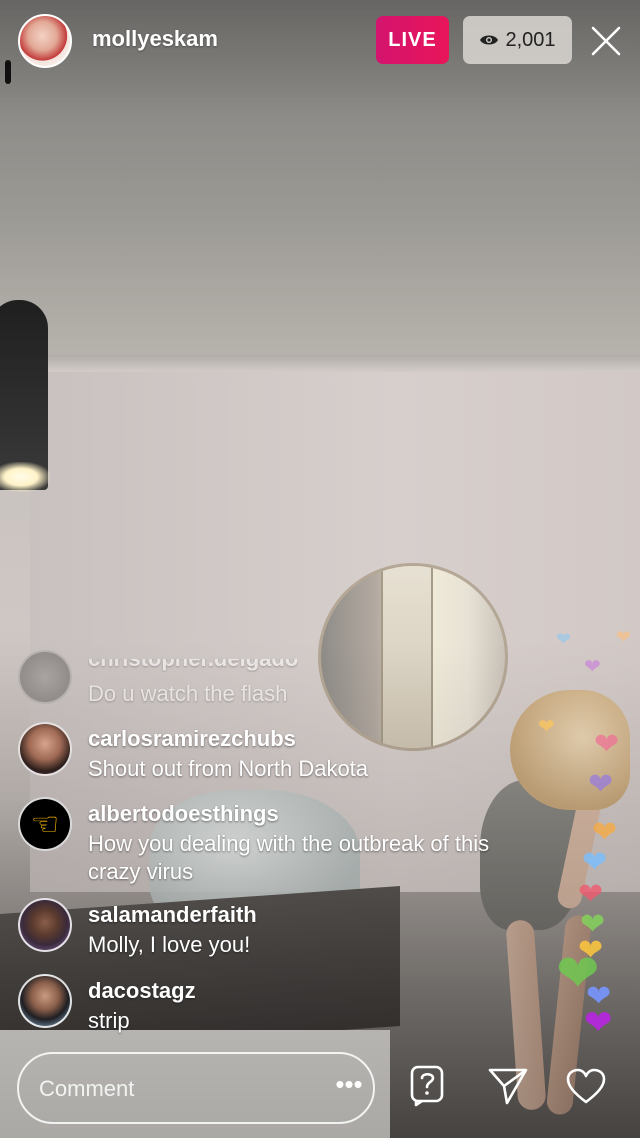 The image size is (640, 1138). What do you see at coordinates (188, 693) in the screenshot?
I see `comment-text: Do u watch the flash` at bounding box center [188, 693].